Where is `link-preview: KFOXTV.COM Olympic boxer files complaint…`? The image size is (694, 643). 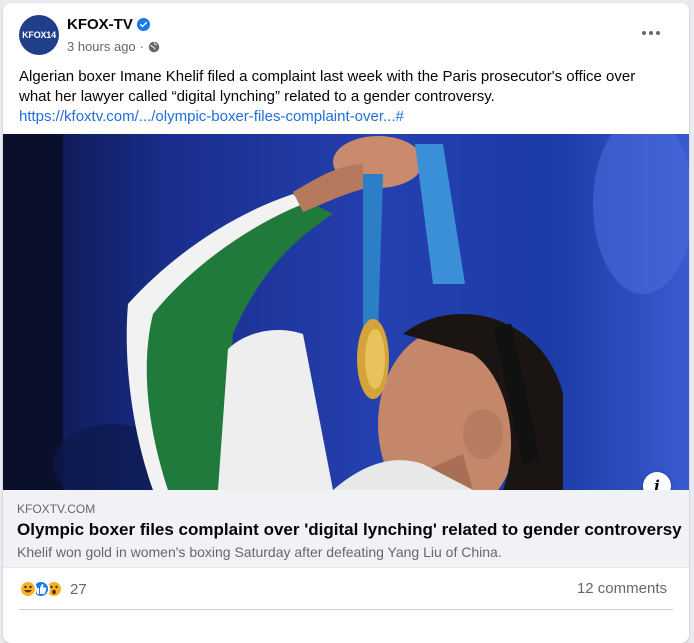
link-preview: KFOXTV.COM Olympic boxer files complaint… is located at coordinates (346, 529).